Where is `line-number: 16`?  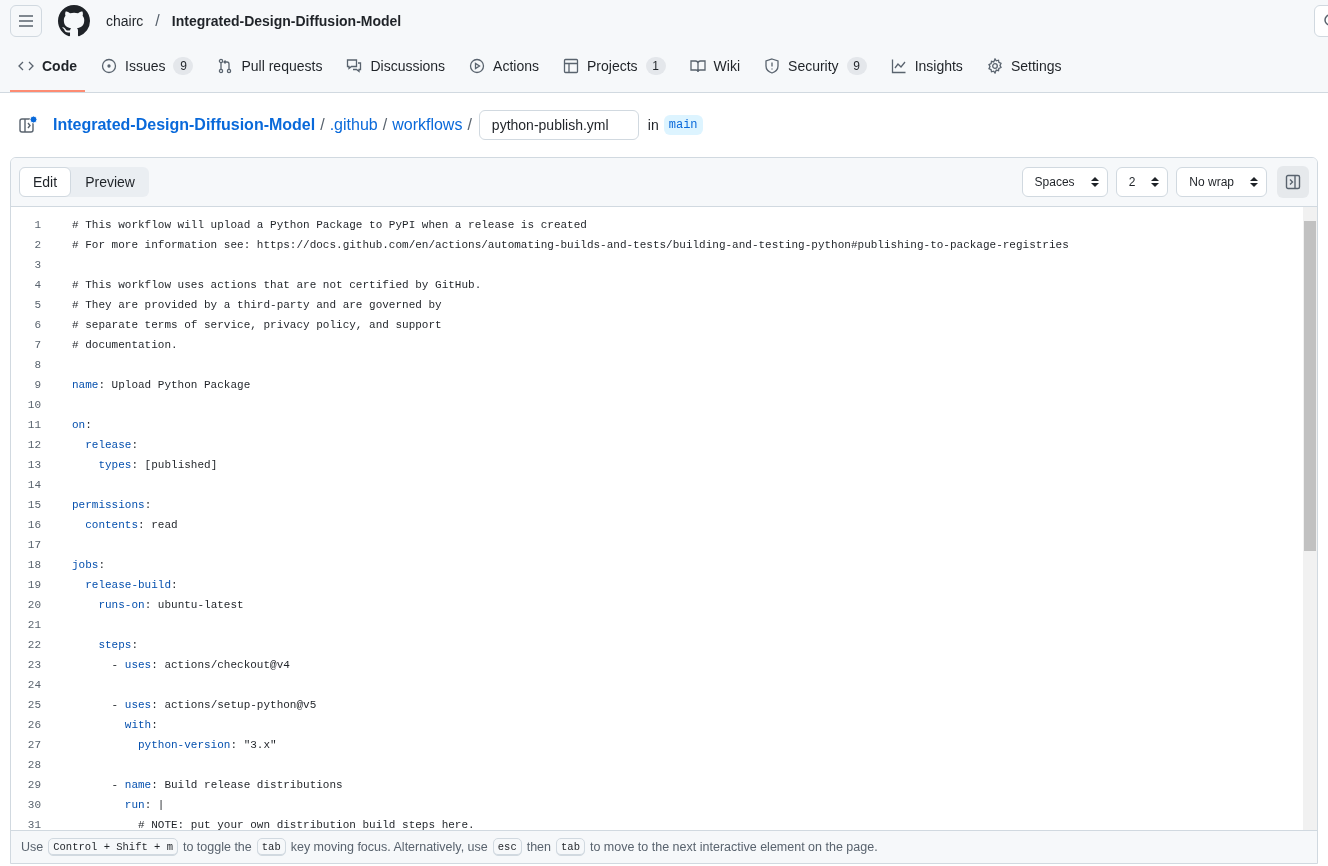
line-number: 16 is located at coordinates (33, 525).